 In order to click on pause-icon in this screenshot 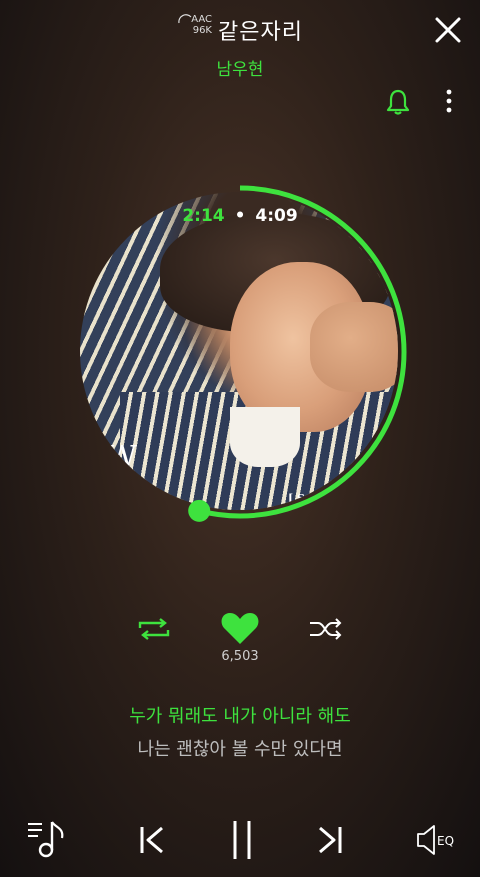, I will do `click(242, 840)`.